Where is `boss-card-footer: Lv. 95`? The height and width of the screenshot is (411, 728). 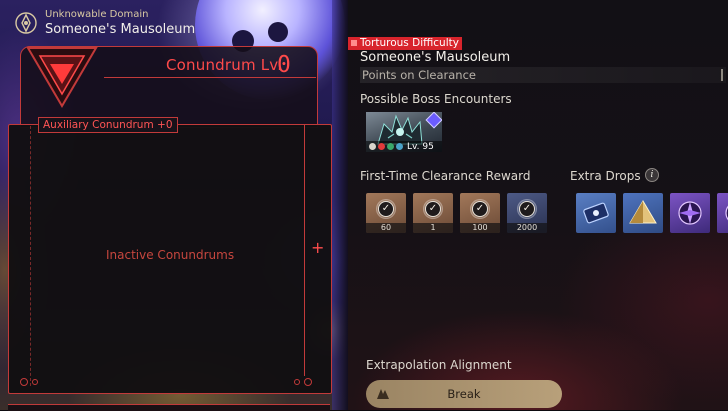 boss-card-footer: Lv. 95 is located at coordinates (404, 146).